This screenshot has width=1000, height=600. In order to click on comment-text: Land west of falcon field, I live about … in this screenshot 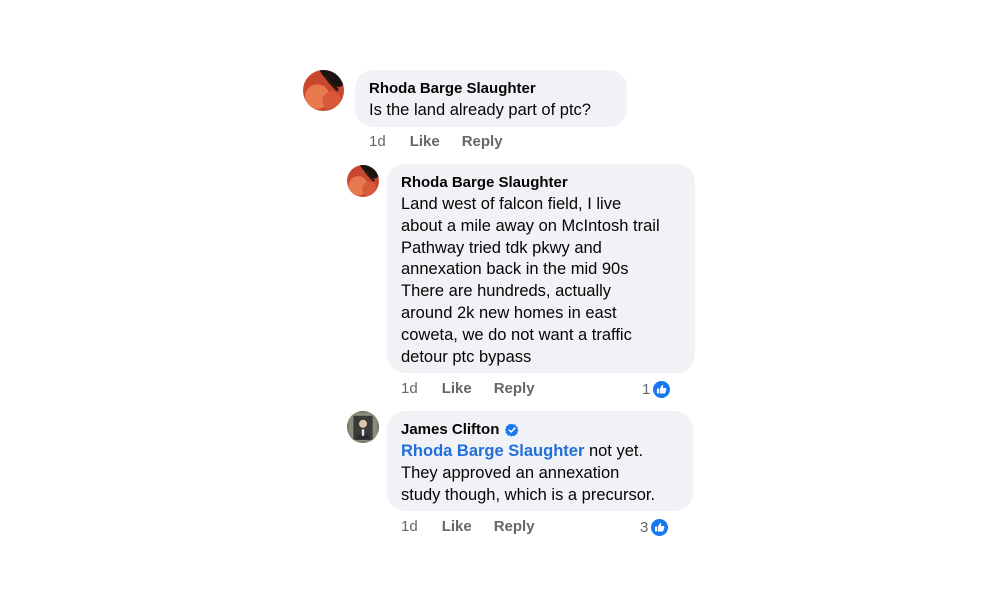, I will do `click(541, 281)`.